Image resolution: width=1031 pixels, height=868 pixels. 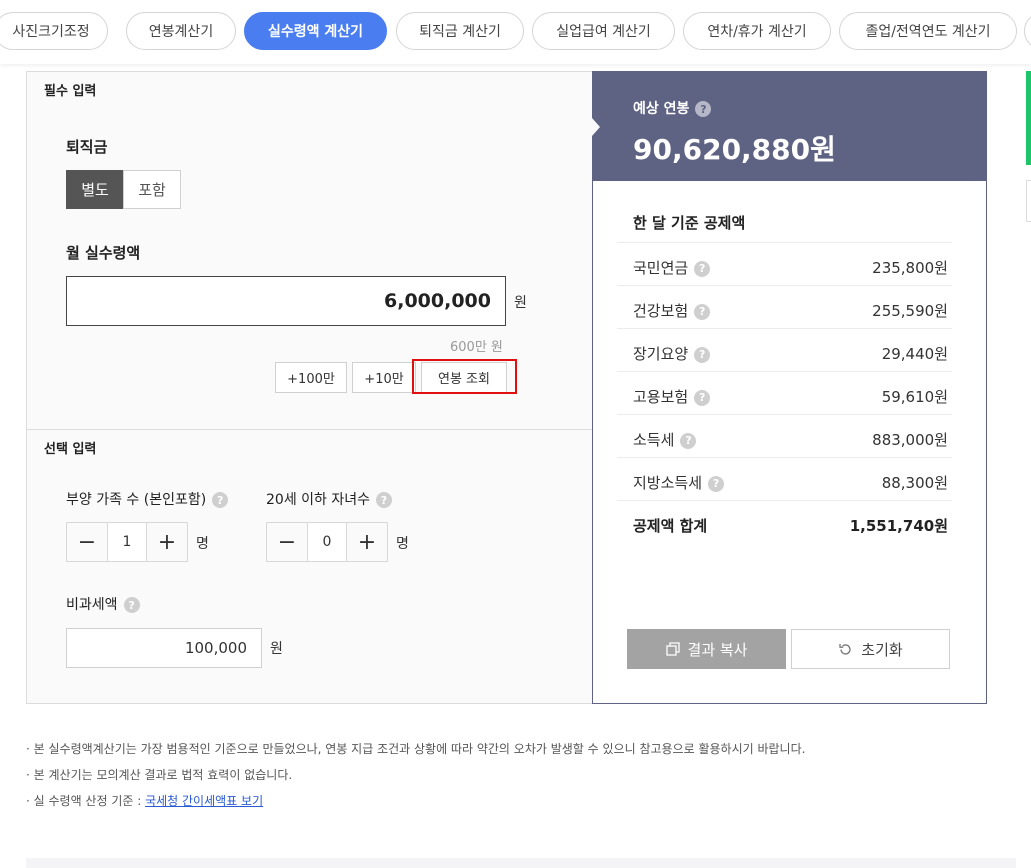 What do you see at coordinates (661, 109) in the screenshot?
I see `annual-salary-label-text: 예상 연봉` at bounding box center [661, 109].